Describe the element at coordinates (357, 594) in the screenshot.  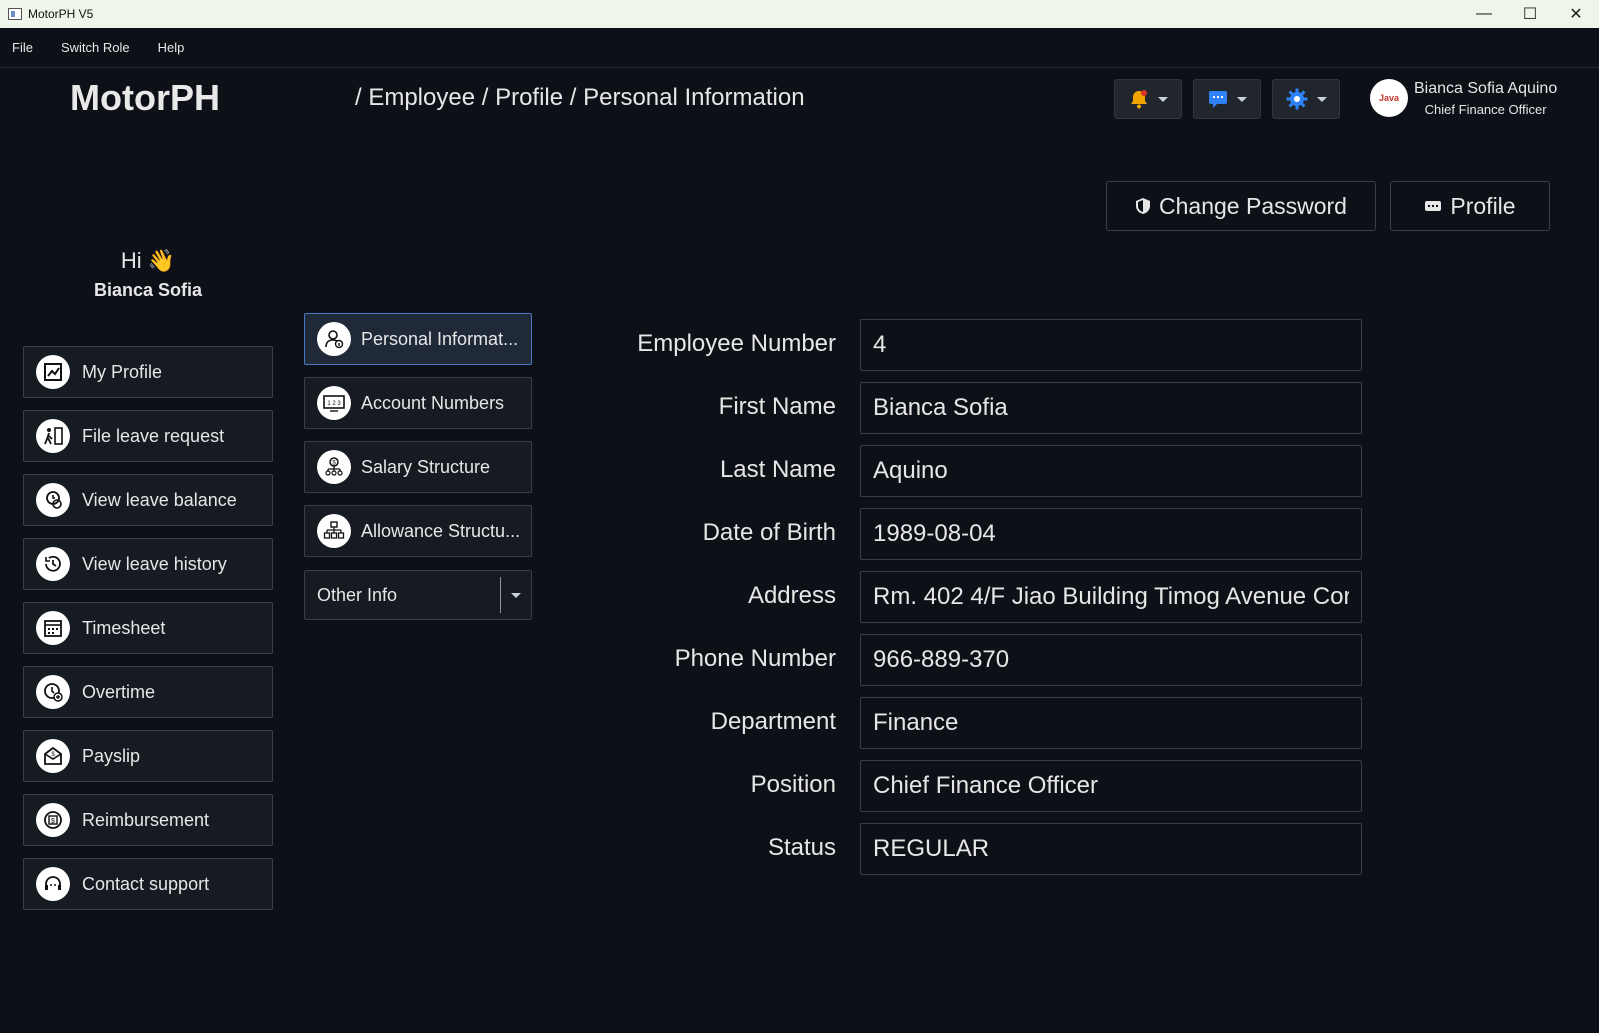
I see `other-info-label: Other Info` at that location.